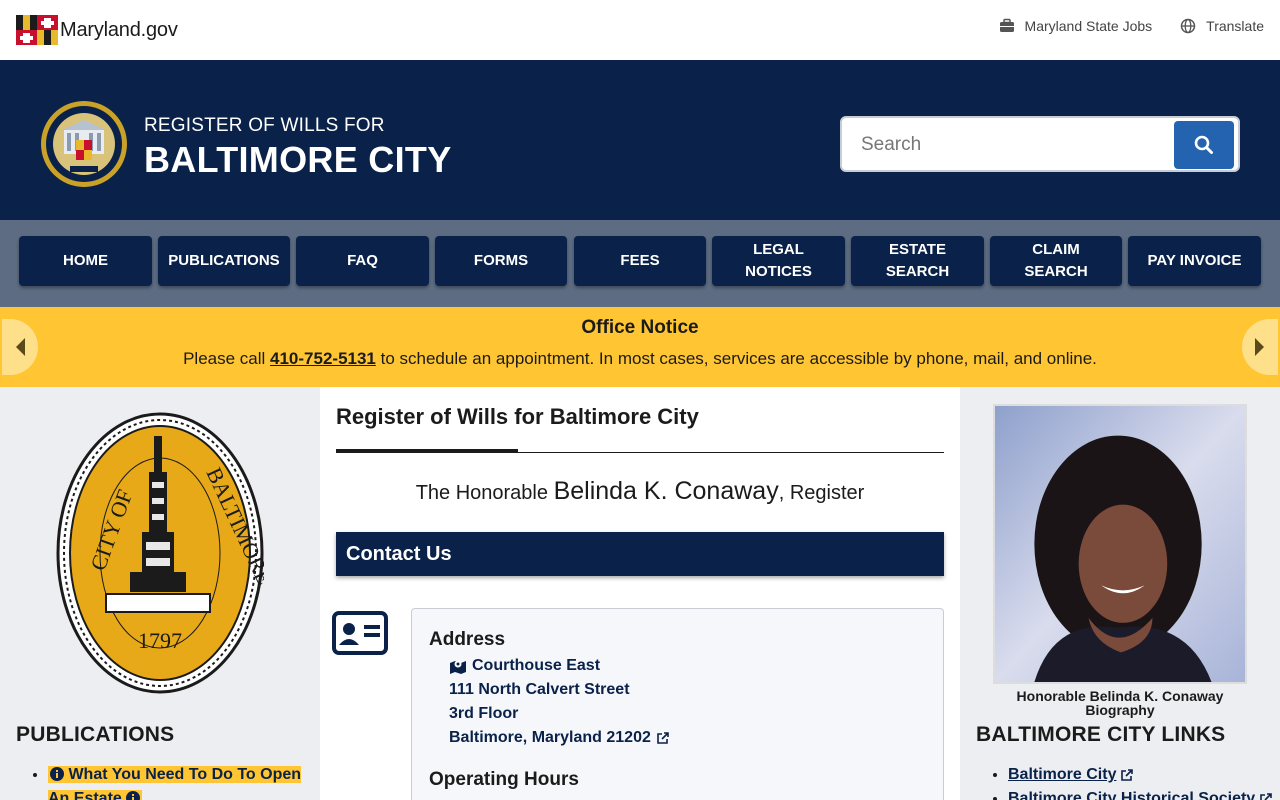 This screenshot has width=1280, height=800. Describe the element at coordinates (550, 737) in the screenshot. I see `address-line-4: Baltimore, Maryland 21202` at that location.